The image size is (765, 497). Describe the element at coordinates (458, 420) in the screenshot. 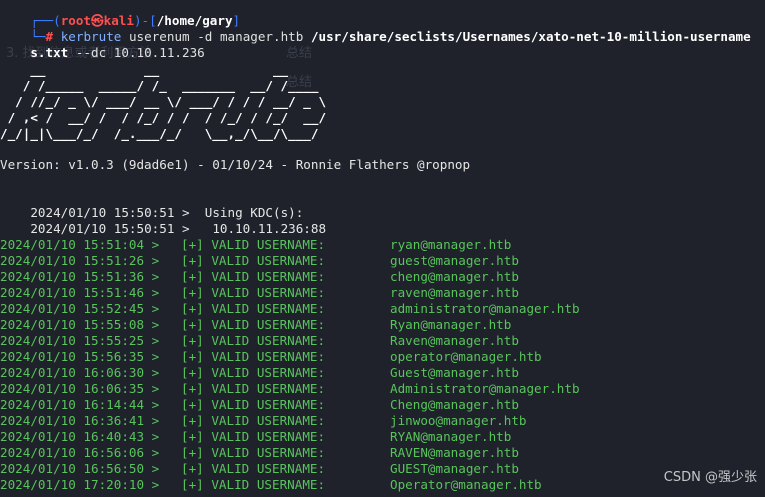

I see `found-username: jinwoo@manager.htb` at that location.